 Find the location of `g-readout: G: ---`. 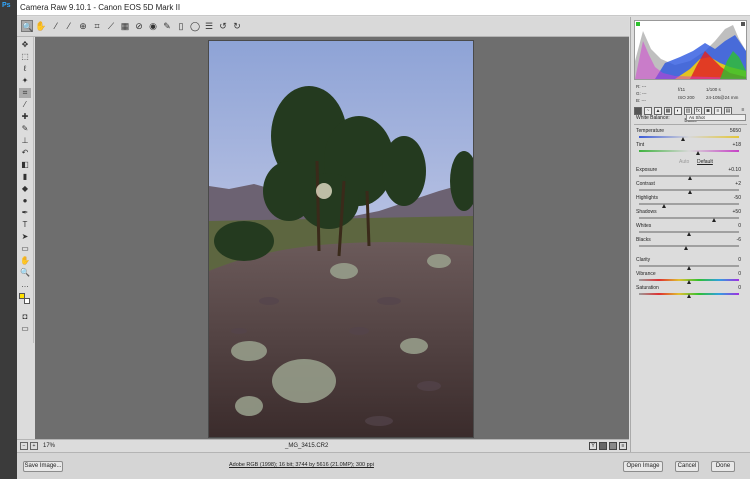

g-readout: G: --- is located at coordinates (641, 93).